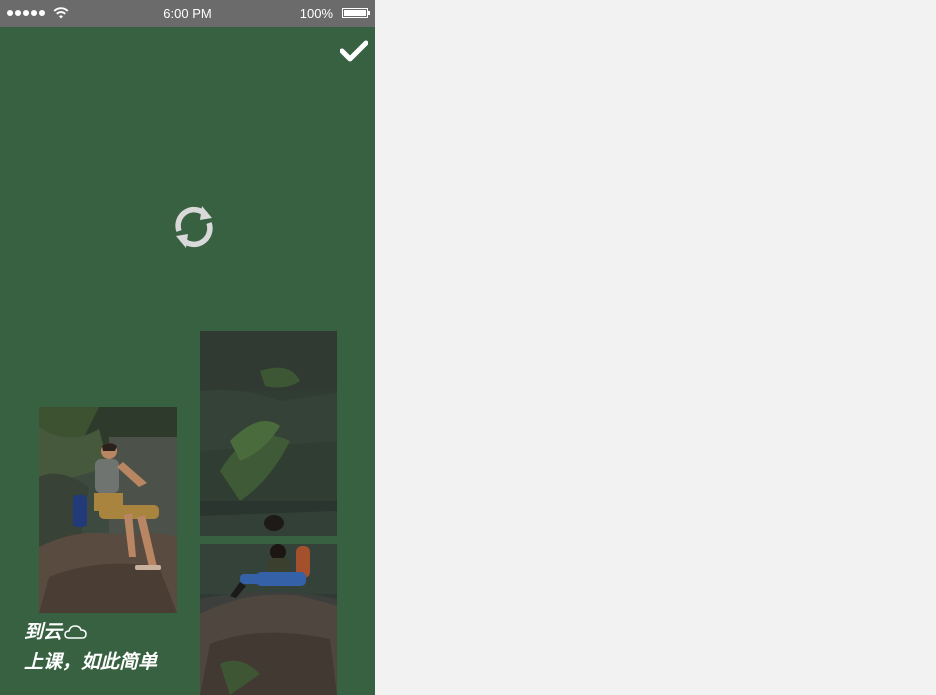  Describe the element at coordinates (91, 662) in the screenshot. I see `slogan-line-2: 上课，如此简单` at that location.